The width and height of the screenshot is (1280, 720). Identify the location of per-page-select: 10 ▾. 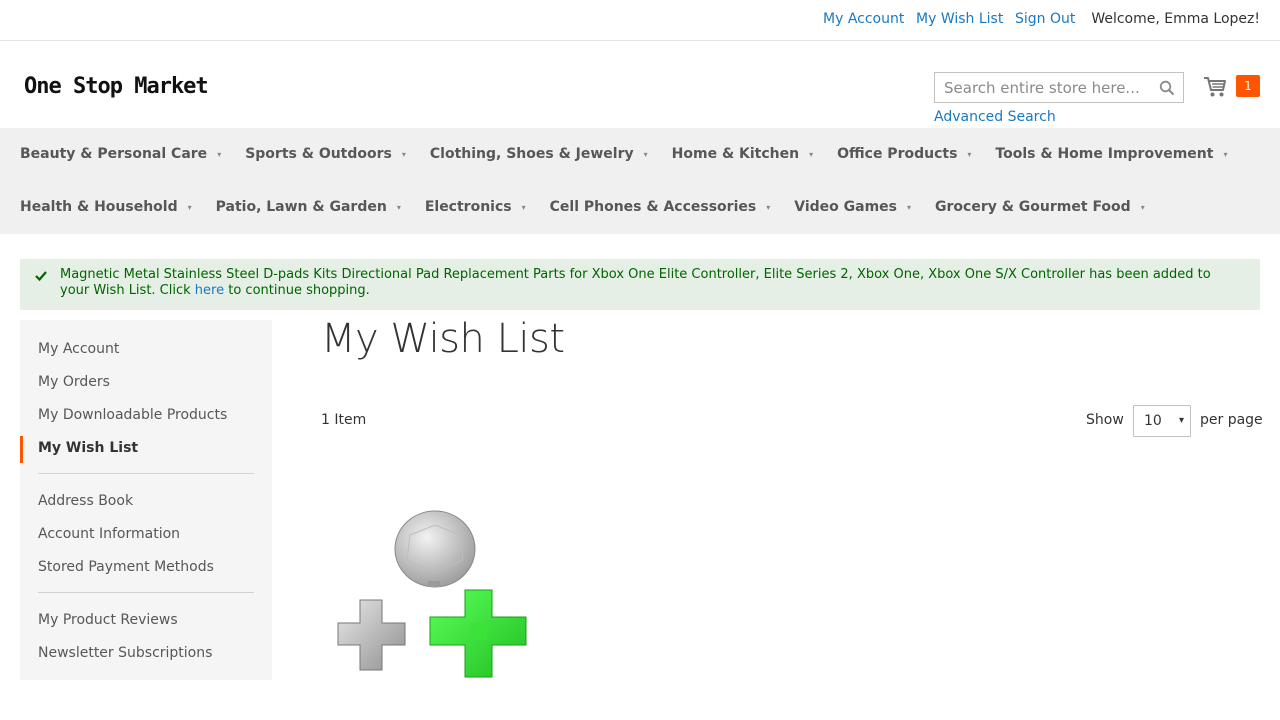
(1162, 421).